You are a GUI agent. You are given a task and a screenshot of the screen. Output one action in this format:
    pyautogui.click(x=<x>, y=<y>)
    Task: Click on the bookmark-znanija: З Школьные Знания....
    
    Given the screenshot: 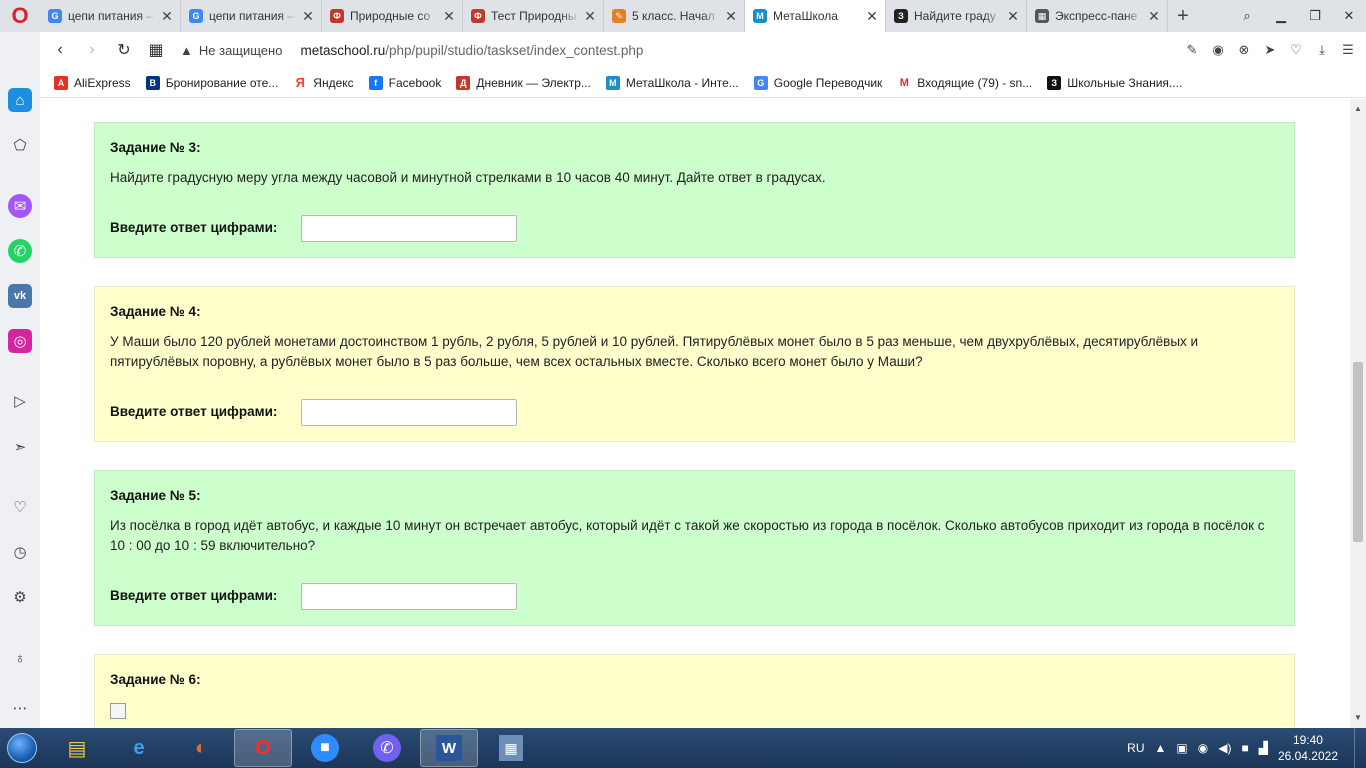 What is the action you would take?
    pyautogui.click(x=1114, y=82)
    